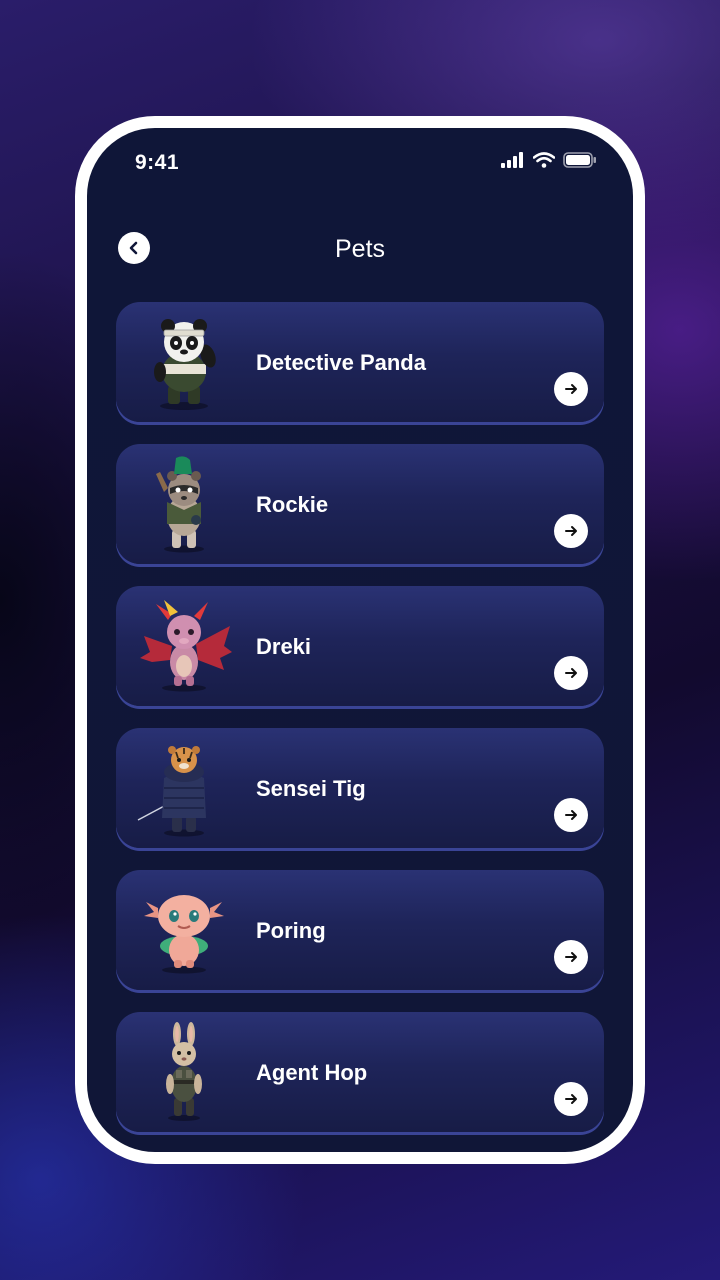 This screenshot has width=720, height=1280. I want to click on dragon-icon, so click(186, 646).